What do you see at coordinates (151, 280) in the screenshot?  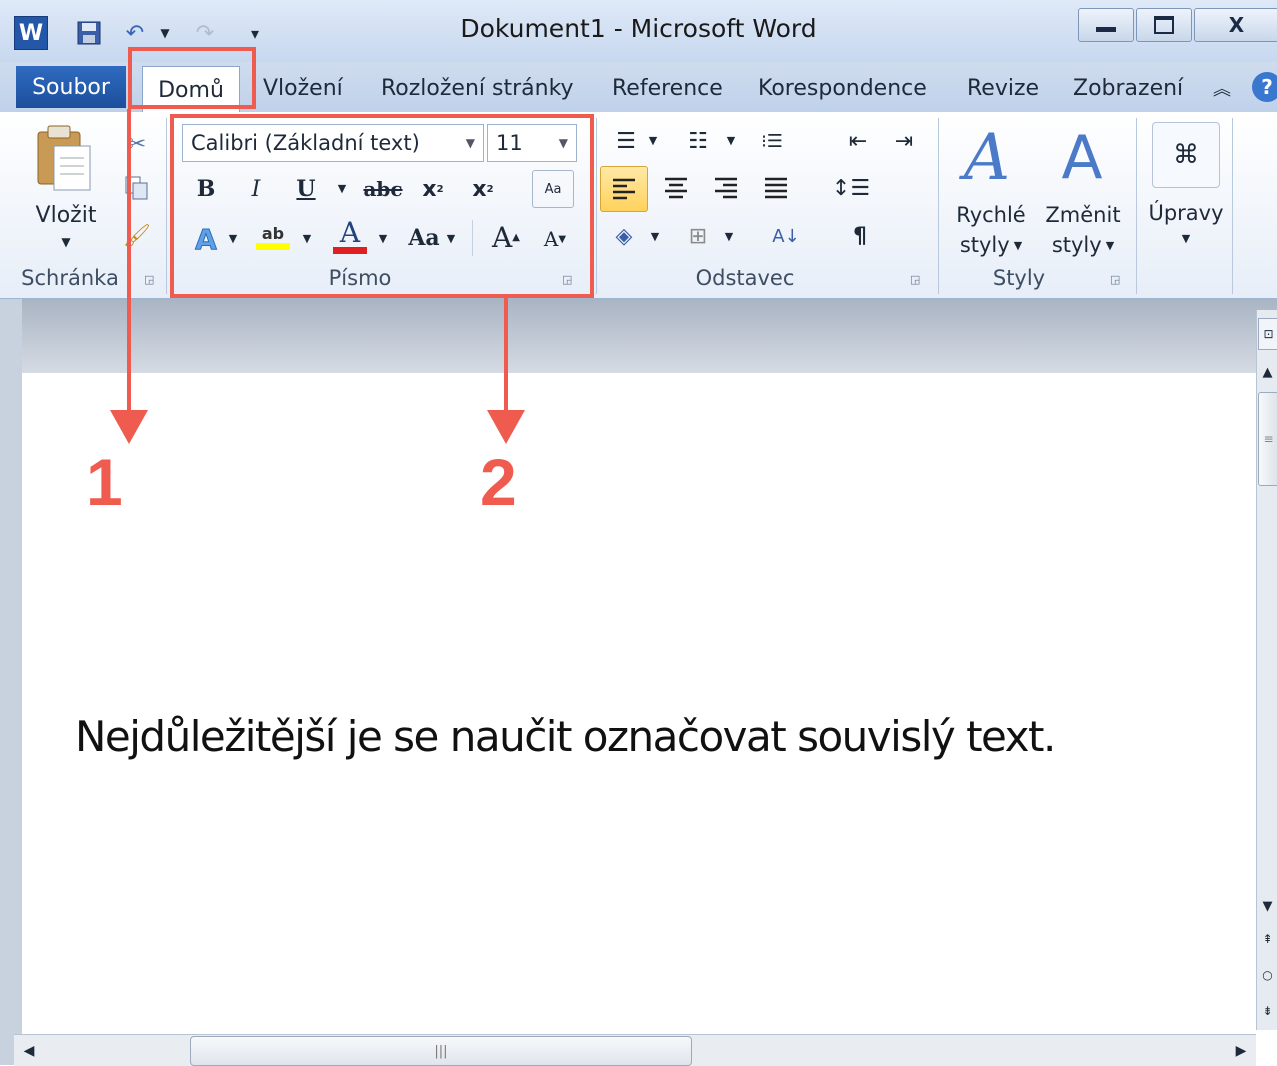 I see `clipboard-dialog-launcher-icon: ◲` at bounding box center [151, 280].